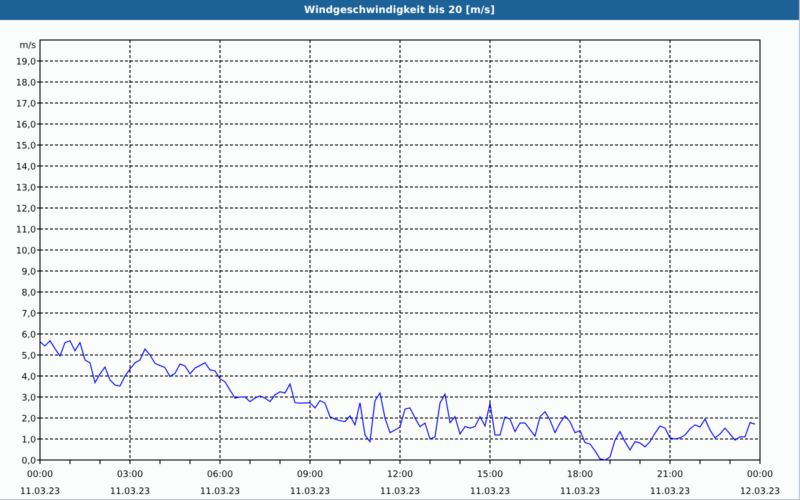  I want to click on x-axis-label: 00:00 12.03.23, so click(760, 483).